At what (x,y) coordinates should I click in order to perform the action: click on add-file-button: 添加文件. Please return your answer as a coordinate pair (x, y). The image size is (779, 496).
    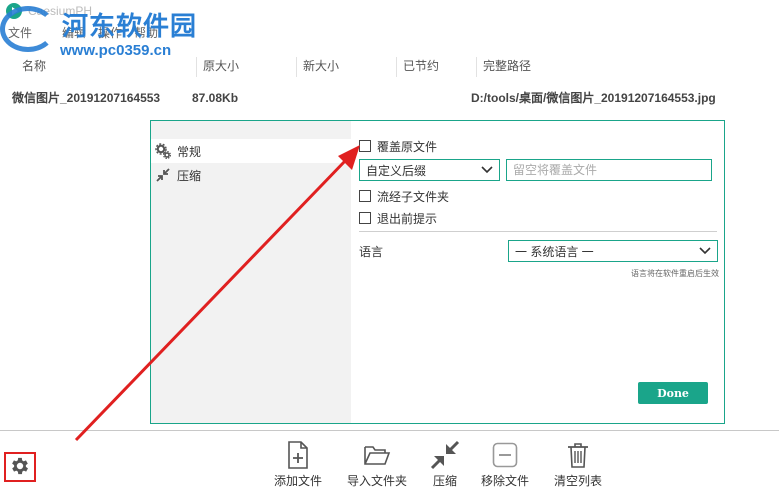
    Looking at the image, I should click on (298, 466).